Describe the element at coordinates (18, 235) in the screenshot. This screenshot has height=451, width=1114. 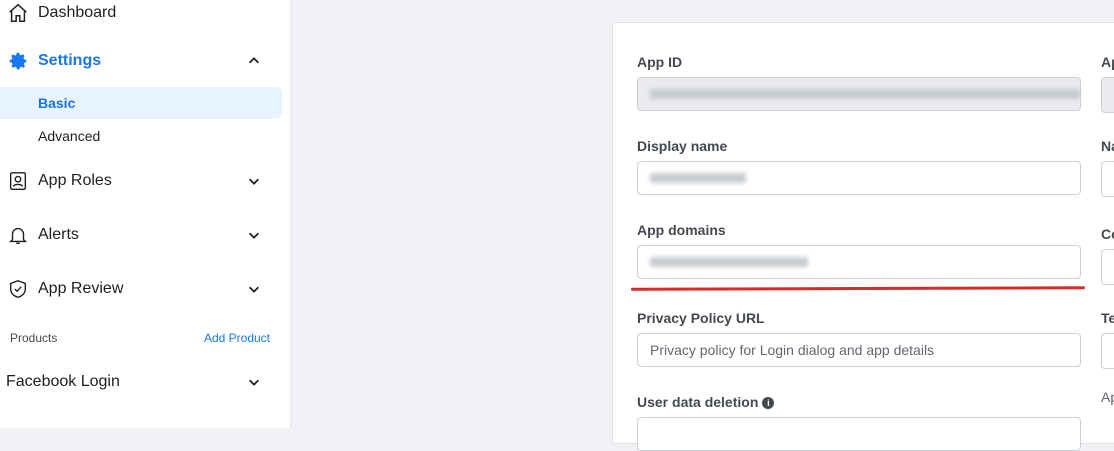
I see `bell-icon` at that location.